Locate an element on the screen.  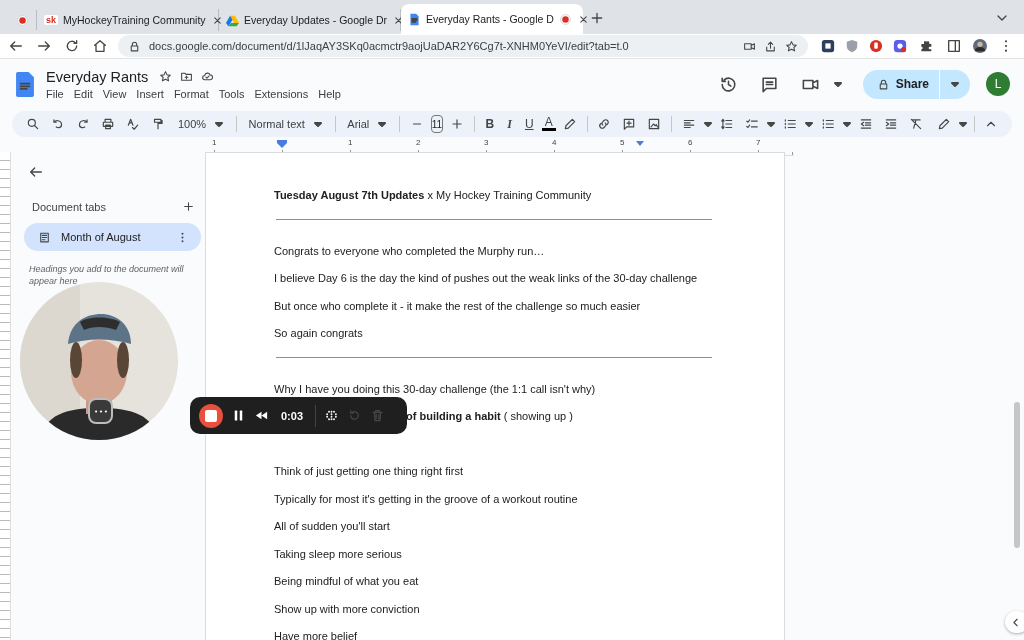
checklist-icon is located at coordinates (751, 124).